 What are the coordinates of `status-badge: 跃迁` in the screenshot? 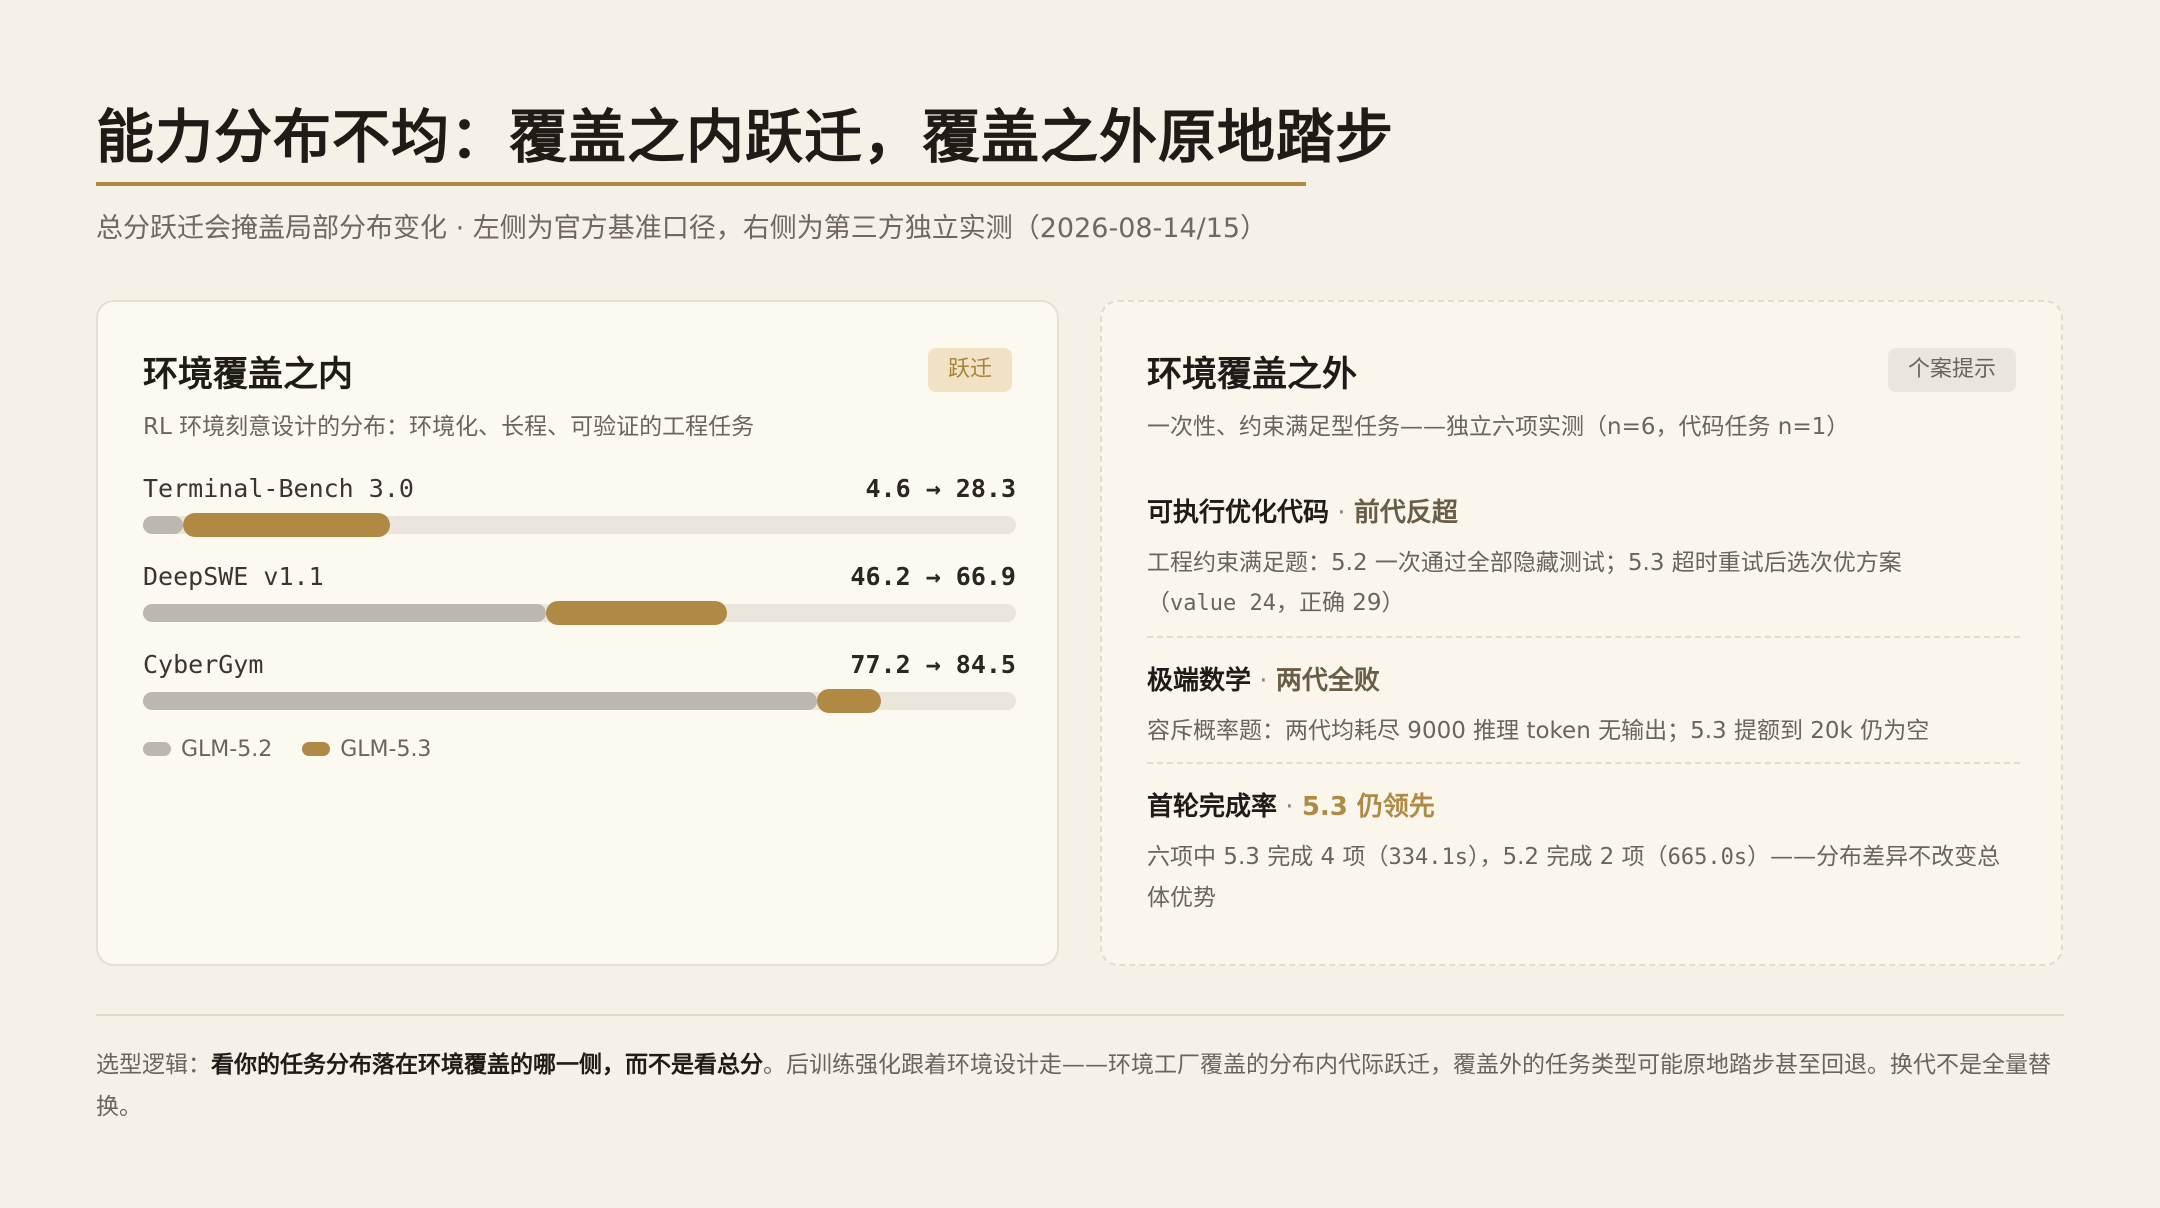 It's located at (969, 370).